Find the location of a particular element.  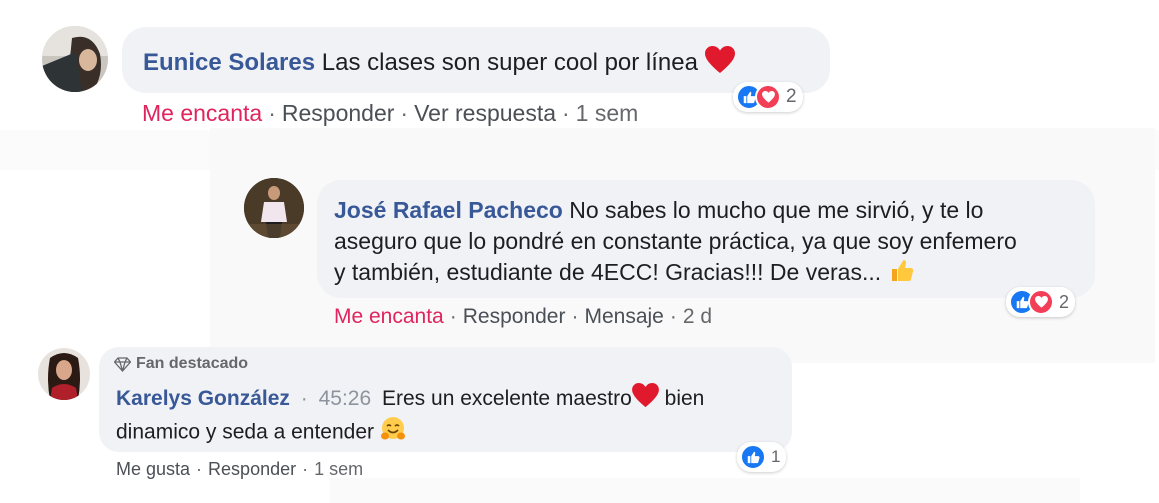

diamond-icon is located at coordinates (122, 364).